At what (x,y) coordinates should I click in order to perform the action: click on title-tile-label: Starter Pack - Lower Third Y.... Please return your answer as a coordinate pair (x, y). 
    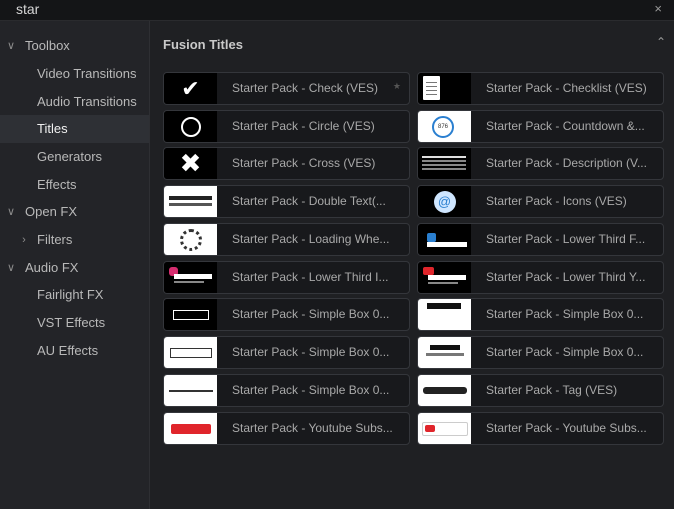
    Looking at the image, I should click on (566, 277).